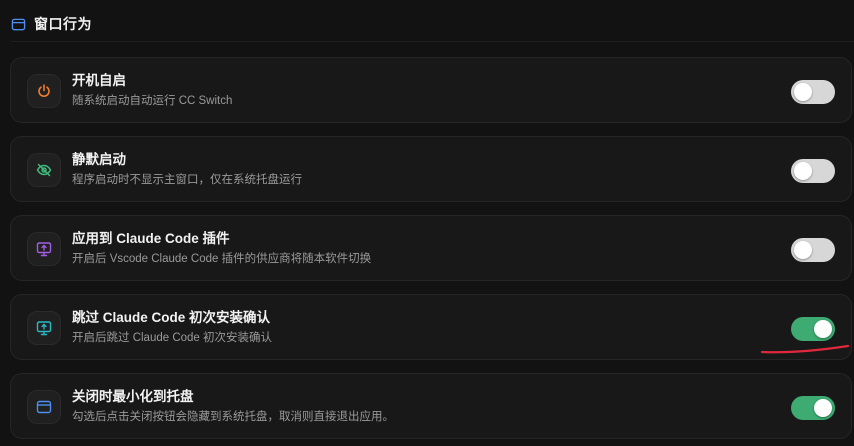 The width and height of the screenshot is (854, 446). What do you see at coordinates (813, 408) in the screenshot?
I see `minimize-to-tray-toggle` at bounding box center [813, 408].